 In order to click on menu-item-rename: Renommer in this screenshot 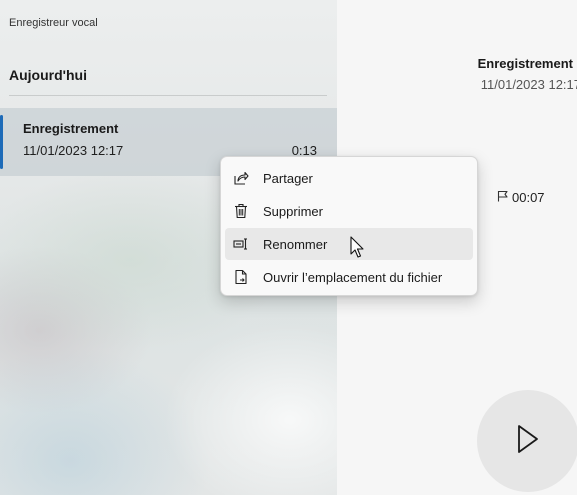, I will do `click(349, 244)`.